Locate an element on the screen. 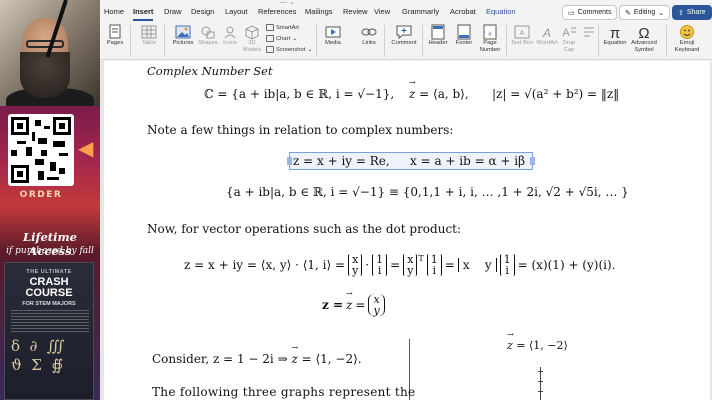 This screenshot has height=400, width=712. editing-mode-button: ✎ Editing ⌄ is located at coordinates (645, 12).